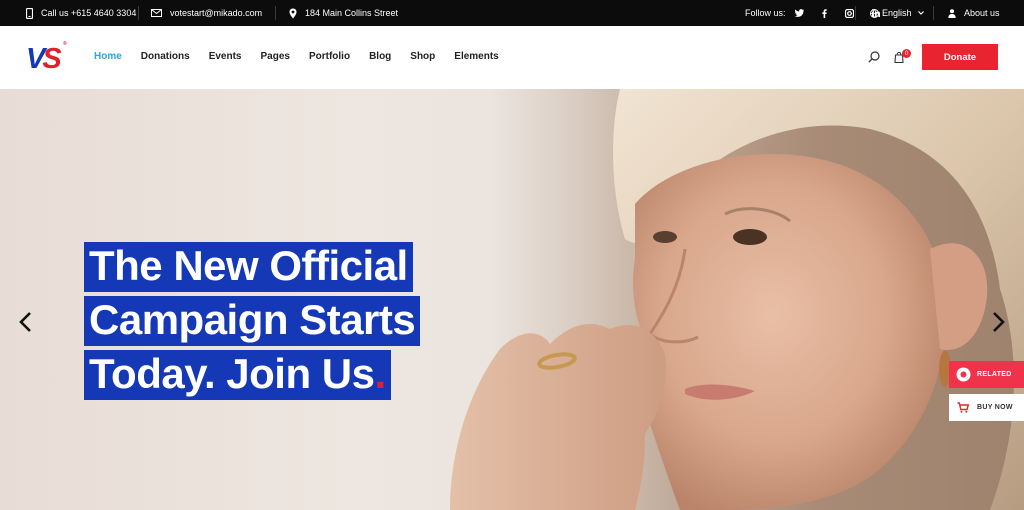 Image resolution: width=1024 pixels, height=510 pixels. I want to click on donate-button: Donate, so click(960, 57).